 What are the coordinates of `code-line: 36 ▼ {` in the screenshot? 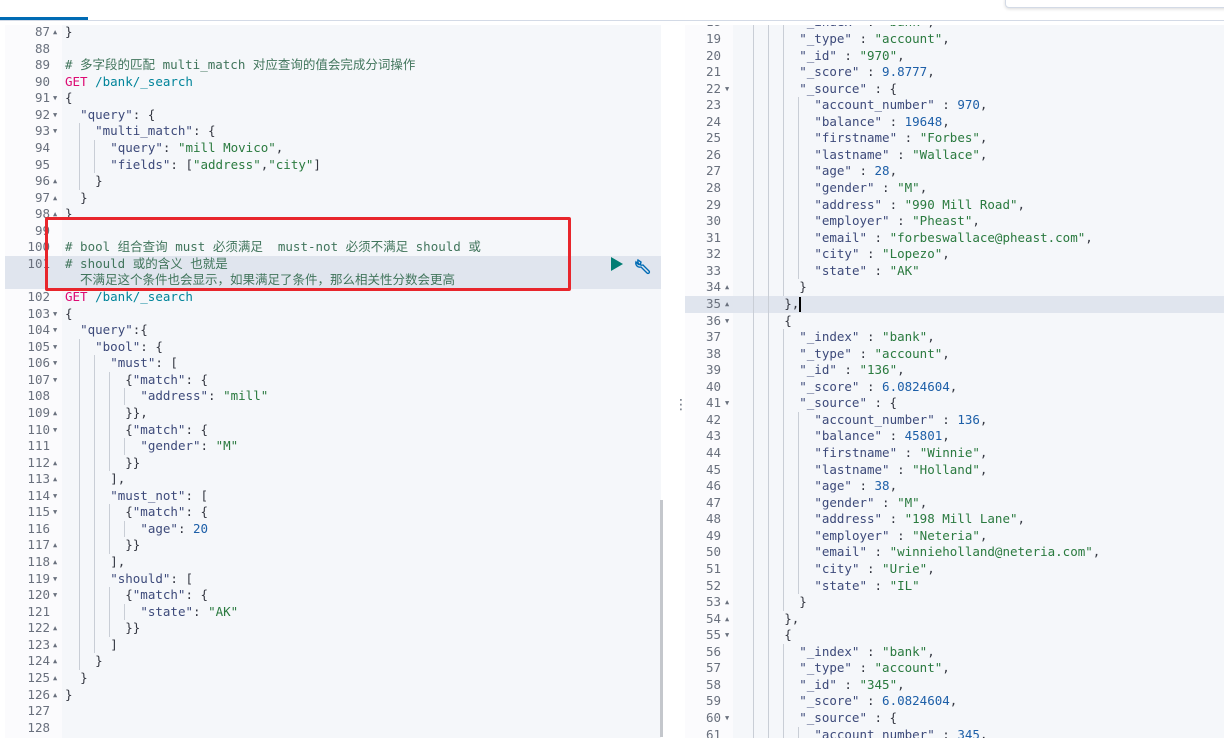 It's located at (954, 321).